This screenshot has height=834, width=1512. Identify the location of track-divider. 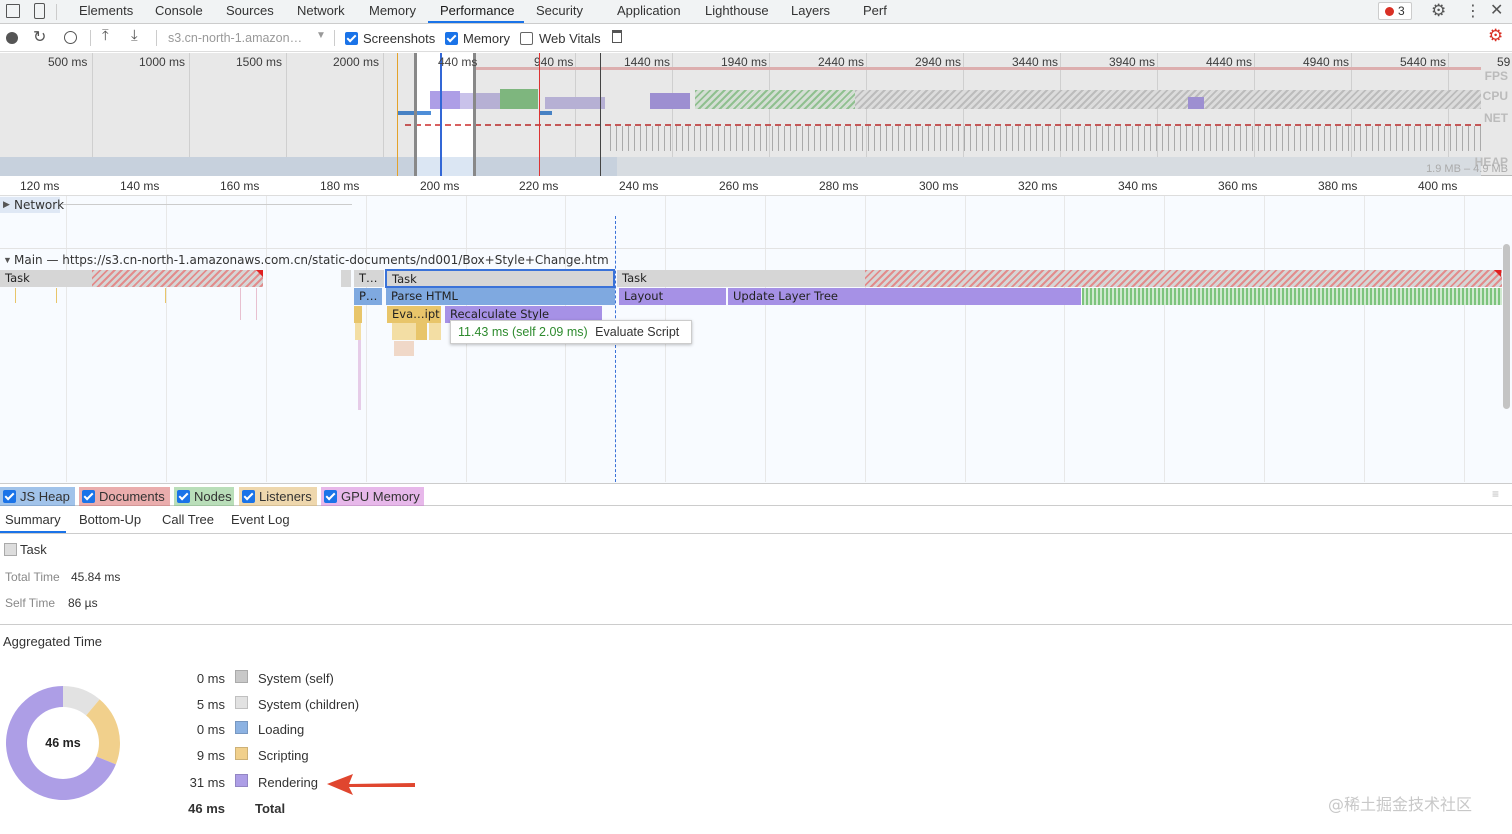
(751, 248).